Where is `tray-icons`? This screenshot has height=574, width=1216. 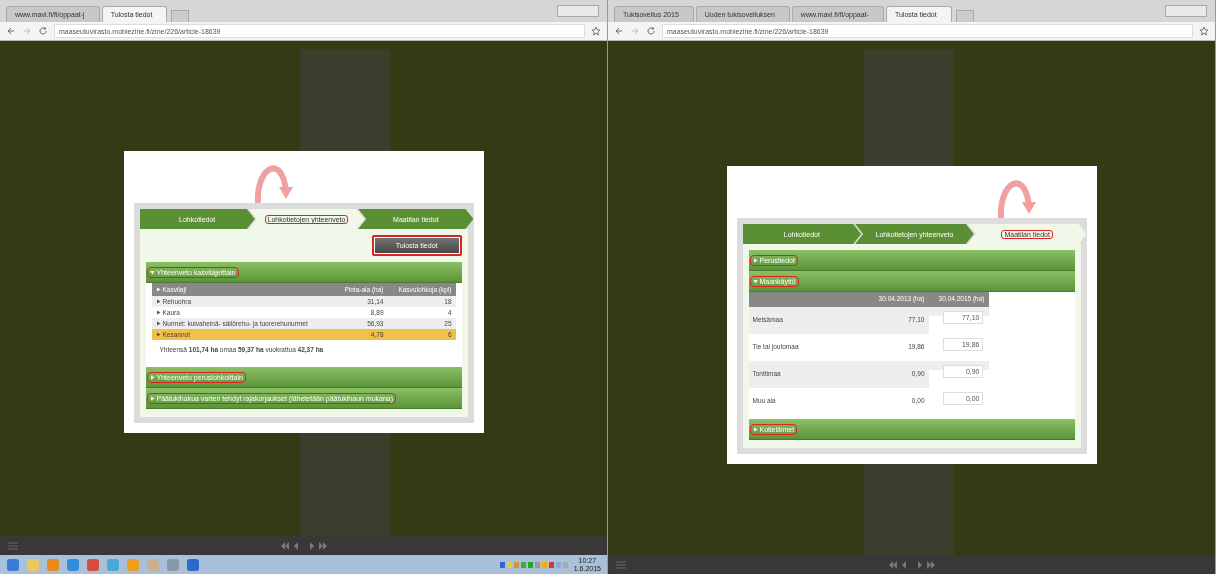 tray-icons is located at coordinates (534, 564).